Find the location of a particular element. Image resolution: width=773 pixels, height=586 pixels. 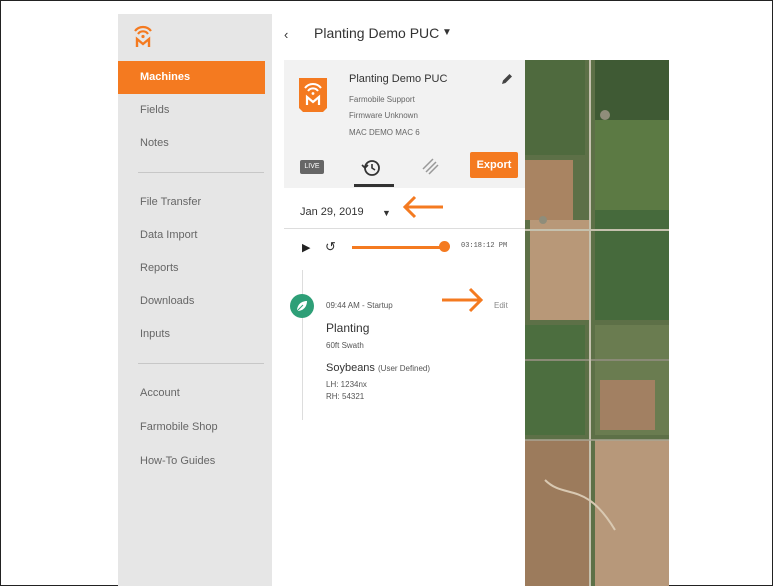

sidebar-item-how-to-guides: How-To Guides is located at coordinates (195, 461).